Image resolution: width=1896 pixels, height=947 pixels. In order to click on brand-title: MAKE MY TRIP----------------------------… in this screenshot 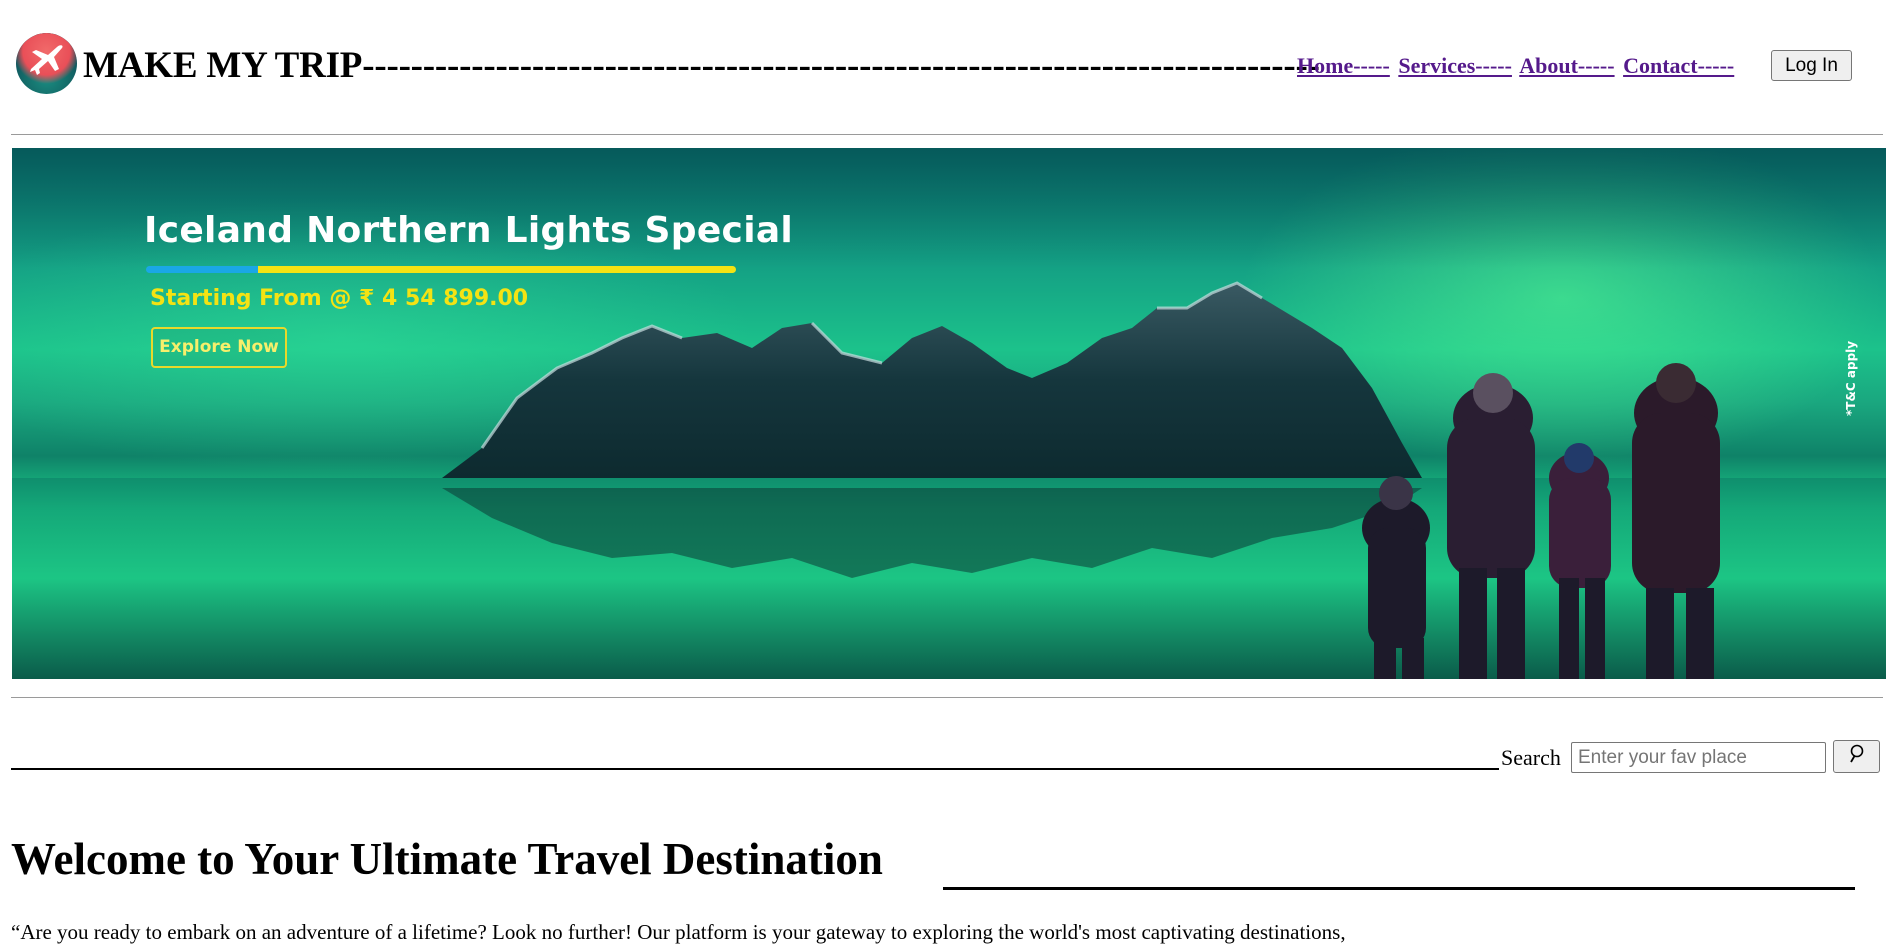, I will do `click(701, 65)`.